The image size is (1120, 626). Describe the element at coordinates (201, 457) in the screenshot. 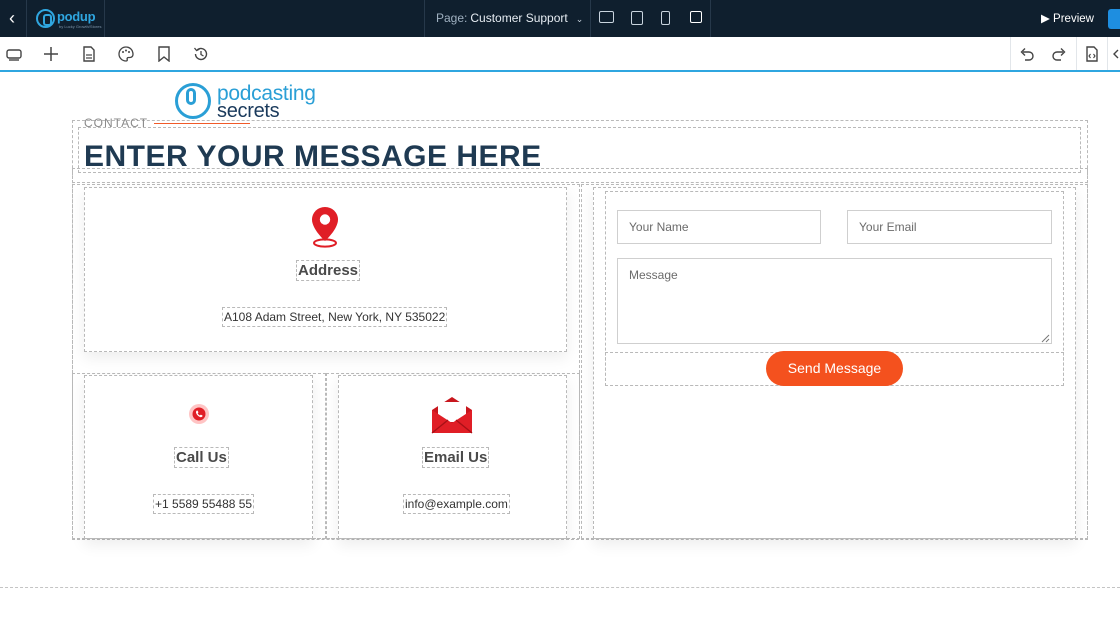

I see `call-title: Call Us` at that location.